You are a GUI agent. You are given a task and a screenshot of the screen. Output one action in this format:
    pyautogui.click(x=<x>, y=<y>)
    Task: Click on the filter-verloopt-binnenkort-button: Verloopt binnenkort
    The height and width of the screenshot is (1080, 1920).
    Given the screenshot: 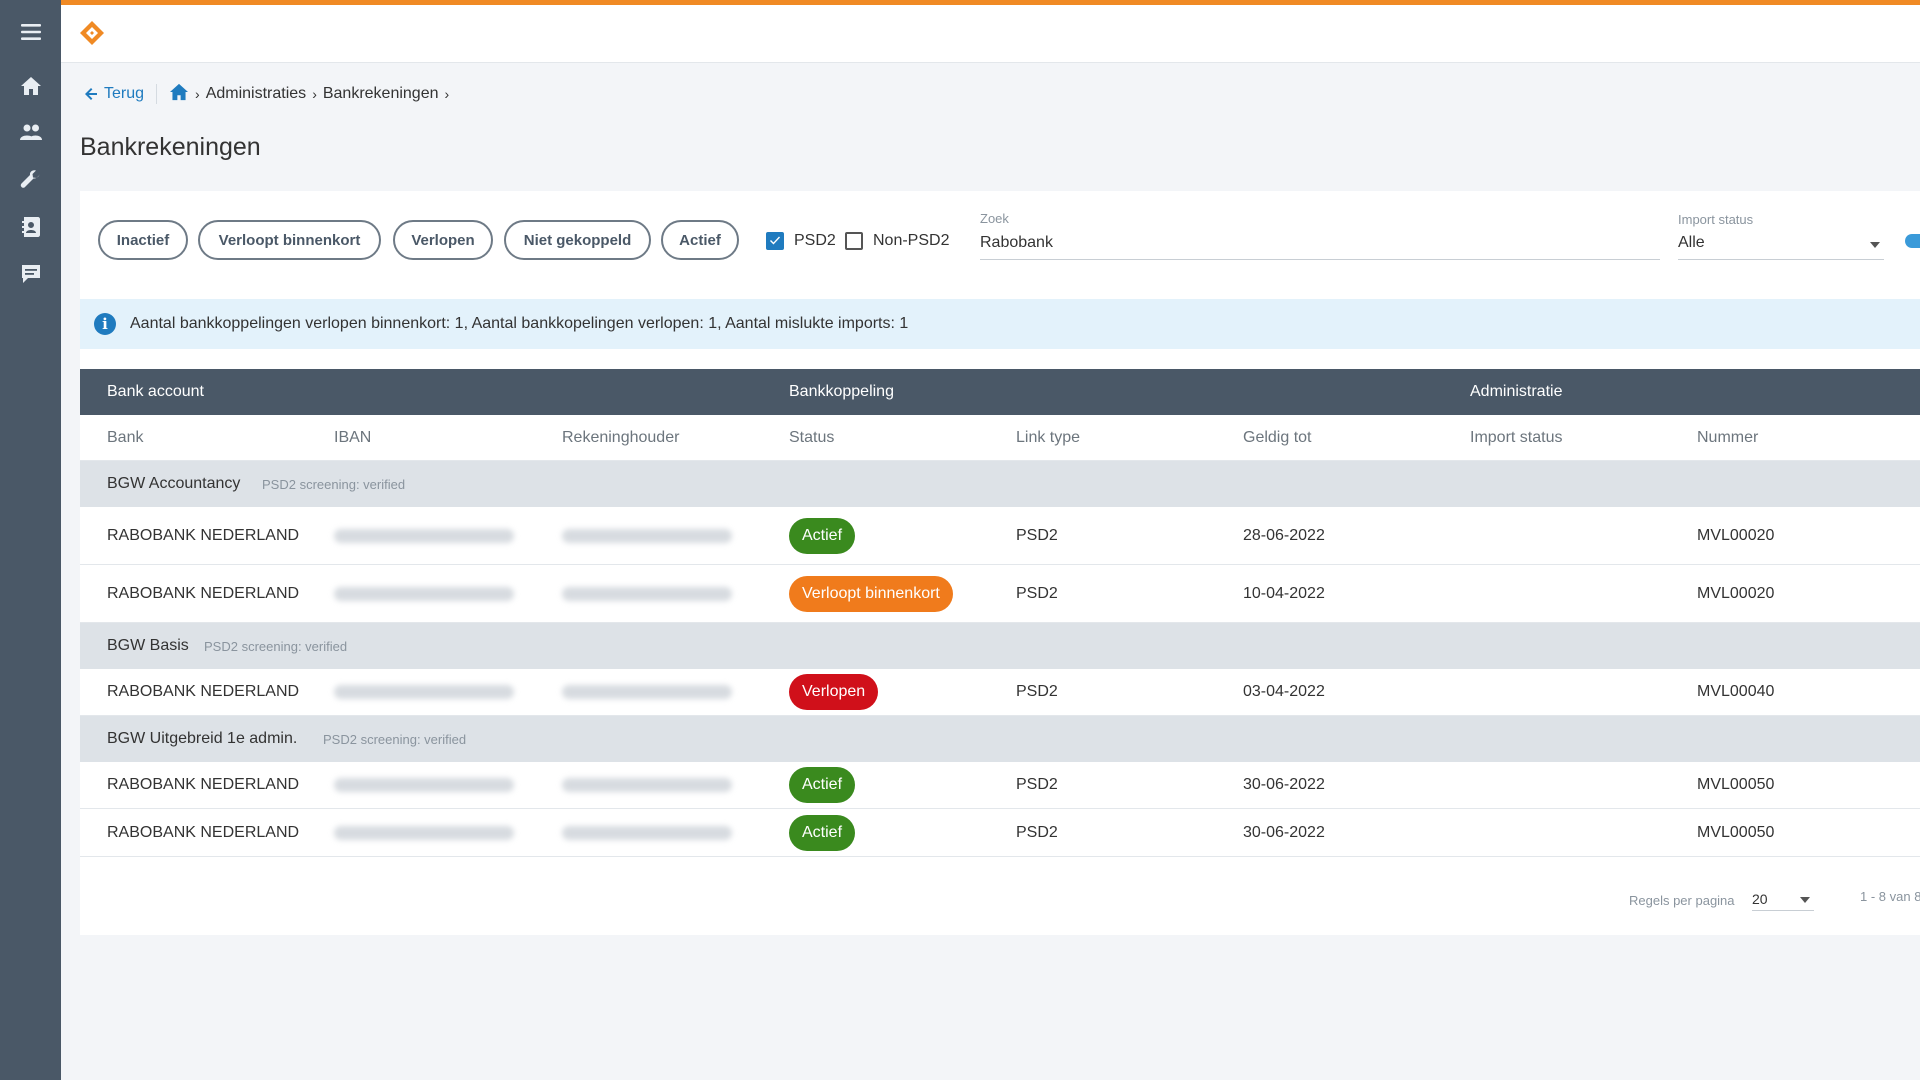 What is the action you would take?
    pyautogui.click(x=289, y=240)
    